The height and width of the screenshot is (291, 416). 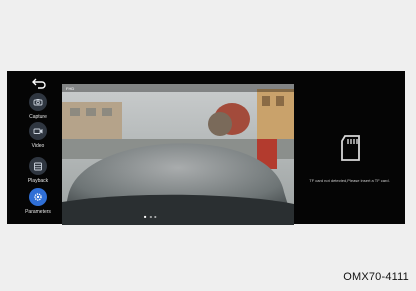 I want to click on return-arrow-icon, so click(x=39, y=83).